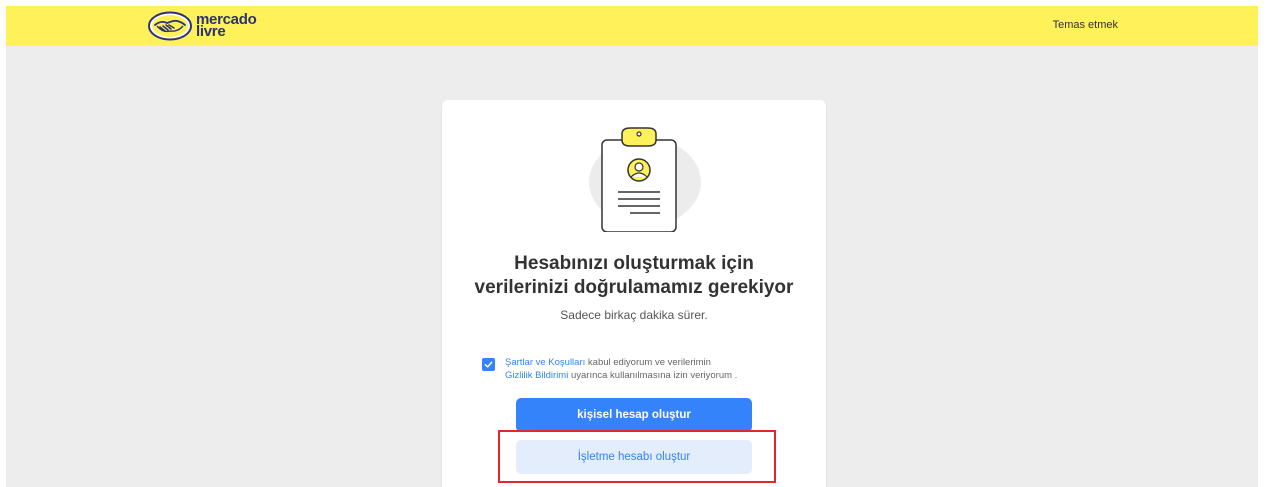 The image size is (1268, 487). Describe the element at coordinates (226, 25) in the screenshot. I see `logo-text: mercado livre` at that location.